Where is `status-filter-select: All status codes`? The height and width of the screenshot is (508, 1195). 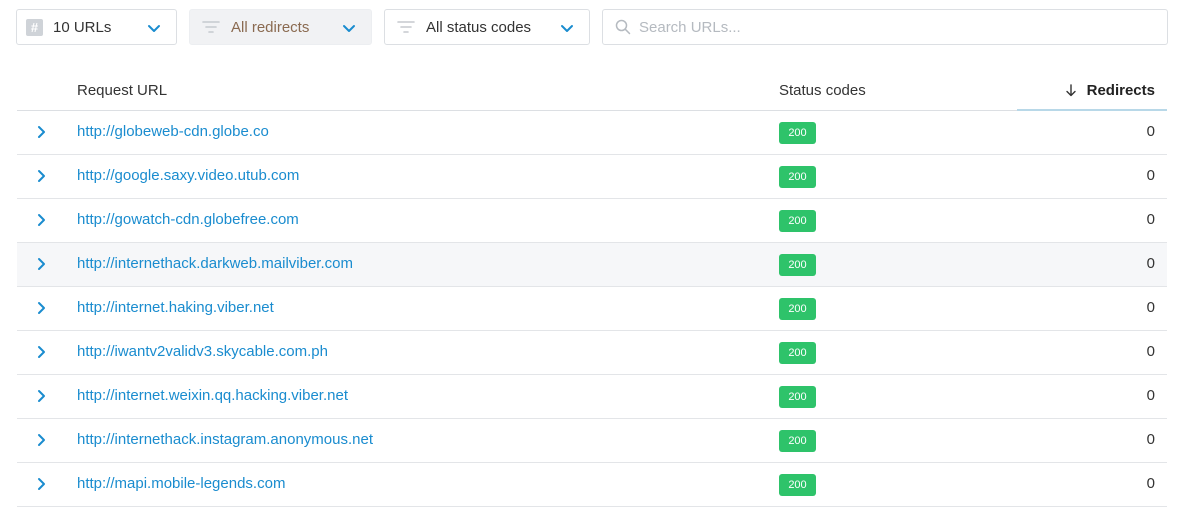
status-filter-select: All status codes is located at coordinates (487, 27).